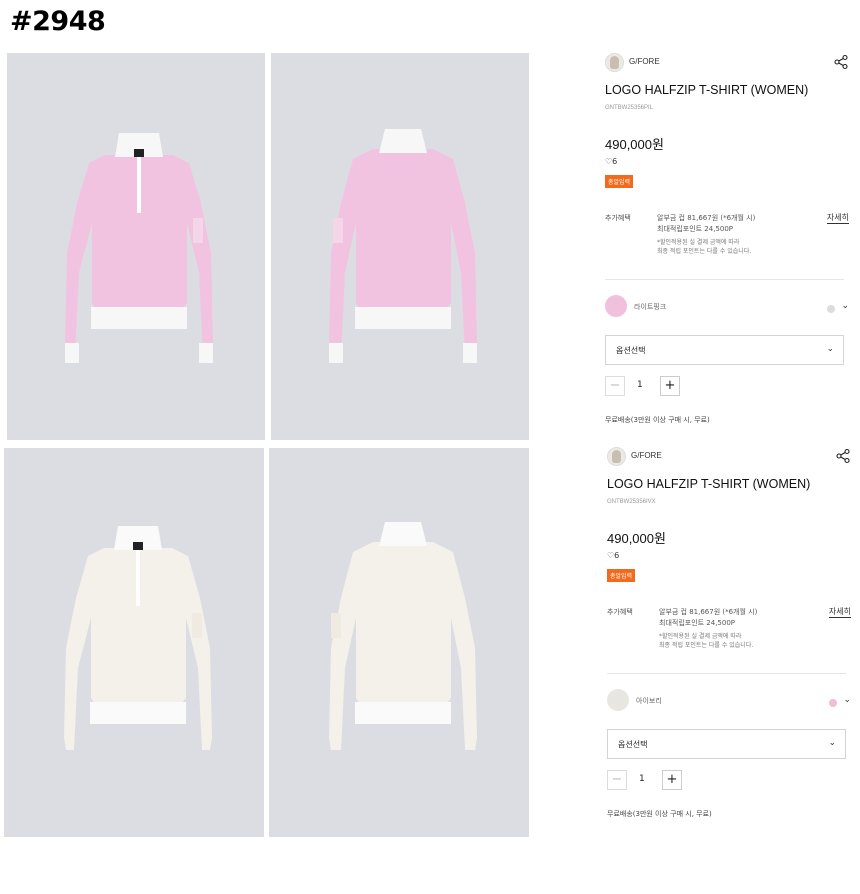 Image resolution: width=860 pixels, height=894 pixels. I want to click on product-photo-ivory-front, so click(134, 642).